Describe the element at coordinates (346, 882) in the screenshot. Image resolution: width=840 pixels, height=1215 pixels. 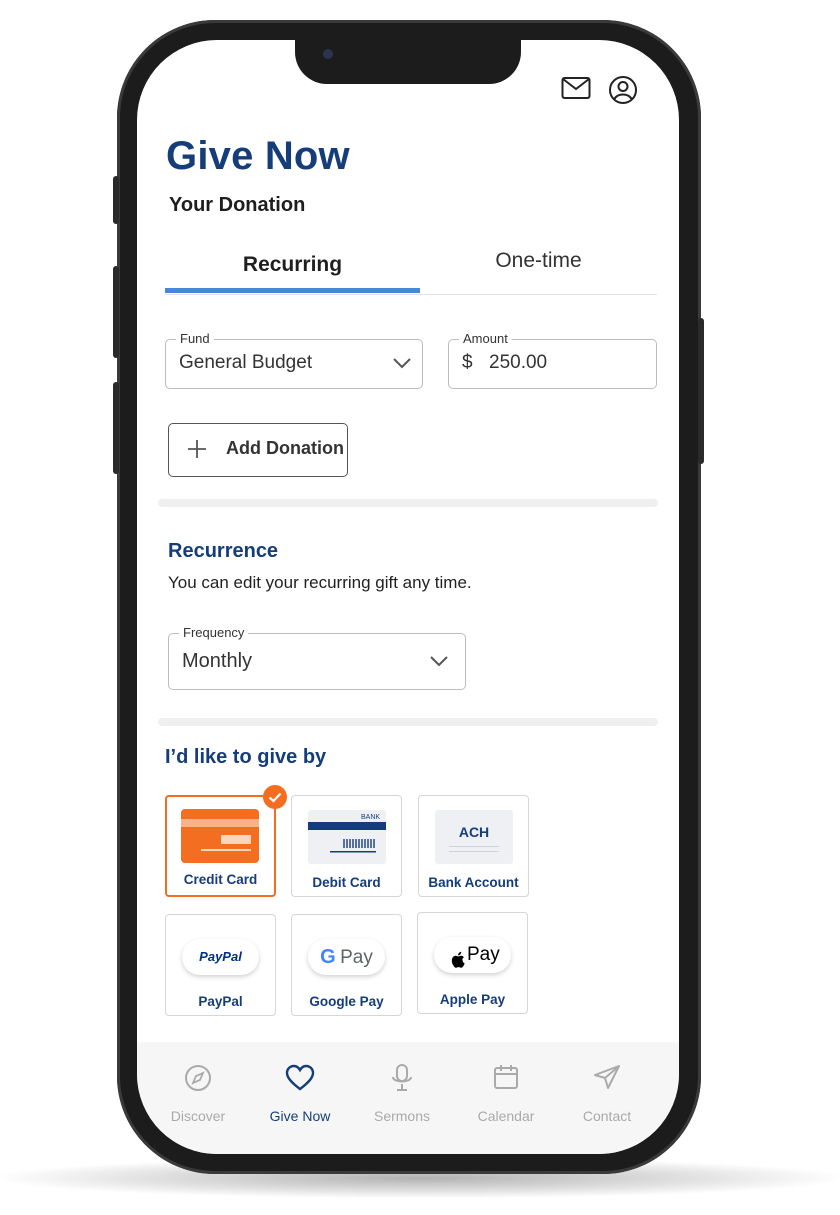
I see `debit-card-label: Debit Card` at that location.